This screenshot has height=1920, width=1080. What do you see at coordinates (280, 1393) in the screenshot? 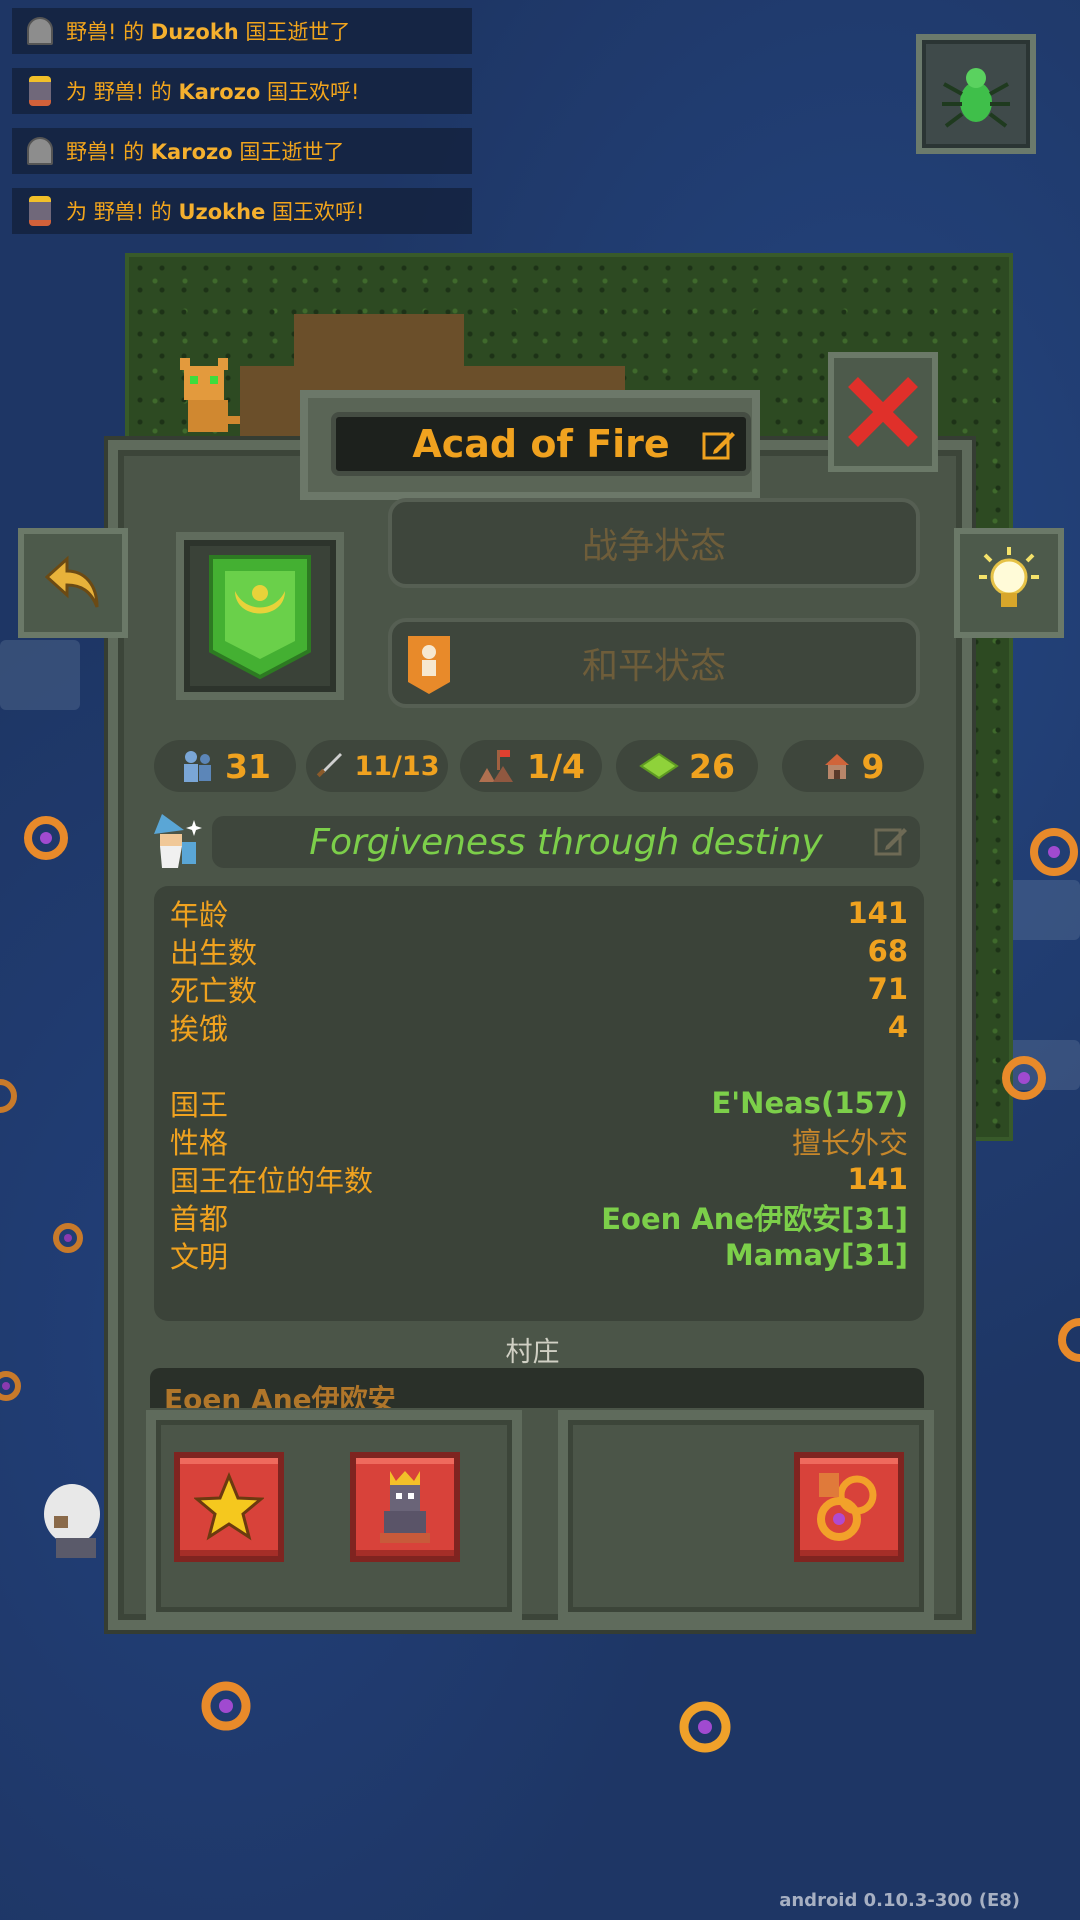
I see `village-name: Eoen Ane伊欧安` at bounding box center [280, 1393].